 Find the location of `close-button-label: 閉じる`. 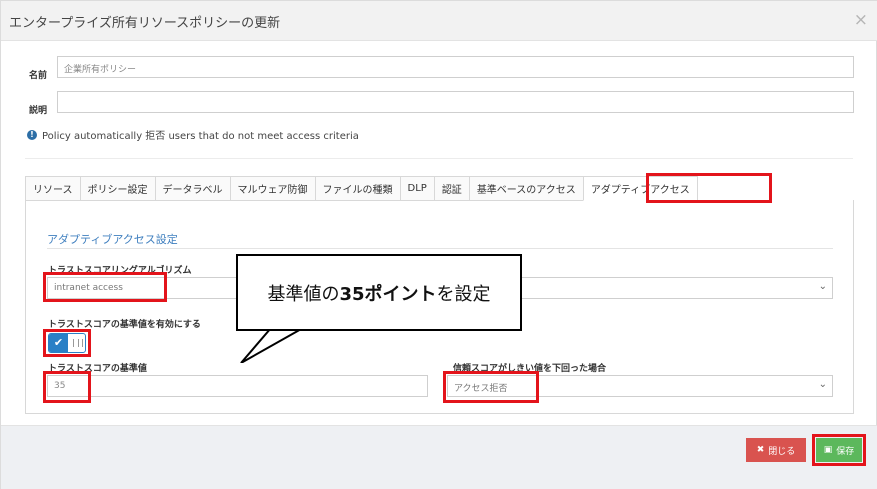

close-button-label: 閉じる is located at coordinates (782, 451).